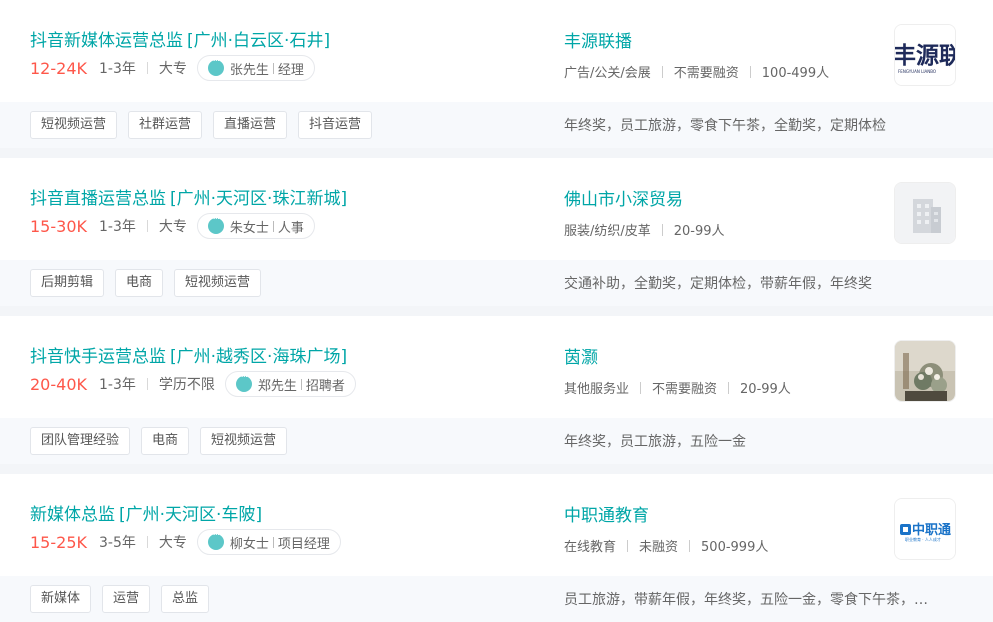  I want to click on job-title-link: 抖音直播运营总监 [广州·天河区·珠江新城], so click(188, 196).